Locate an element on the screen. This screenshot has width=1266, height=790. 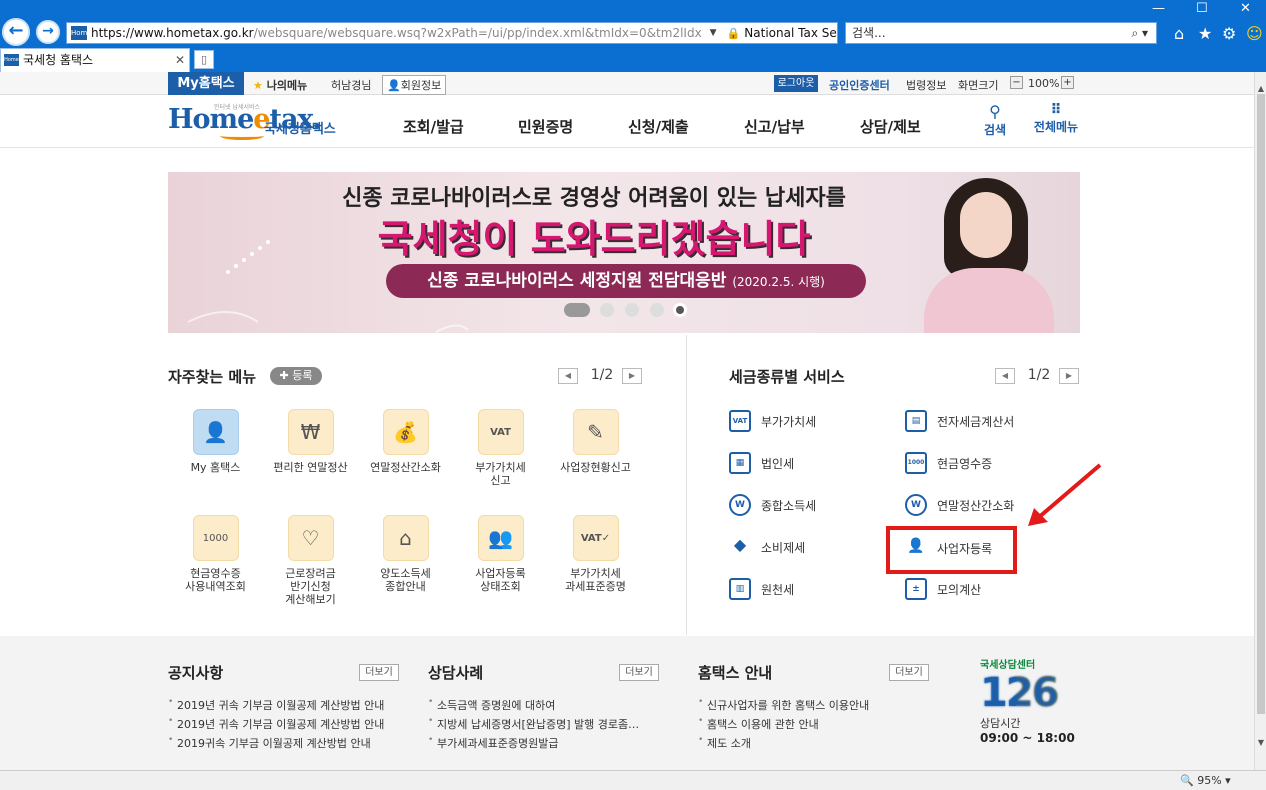
banner-pill-text: 신종 코로나바이러스 세정지원 전담대응반 is located at coordinates (577, 281).